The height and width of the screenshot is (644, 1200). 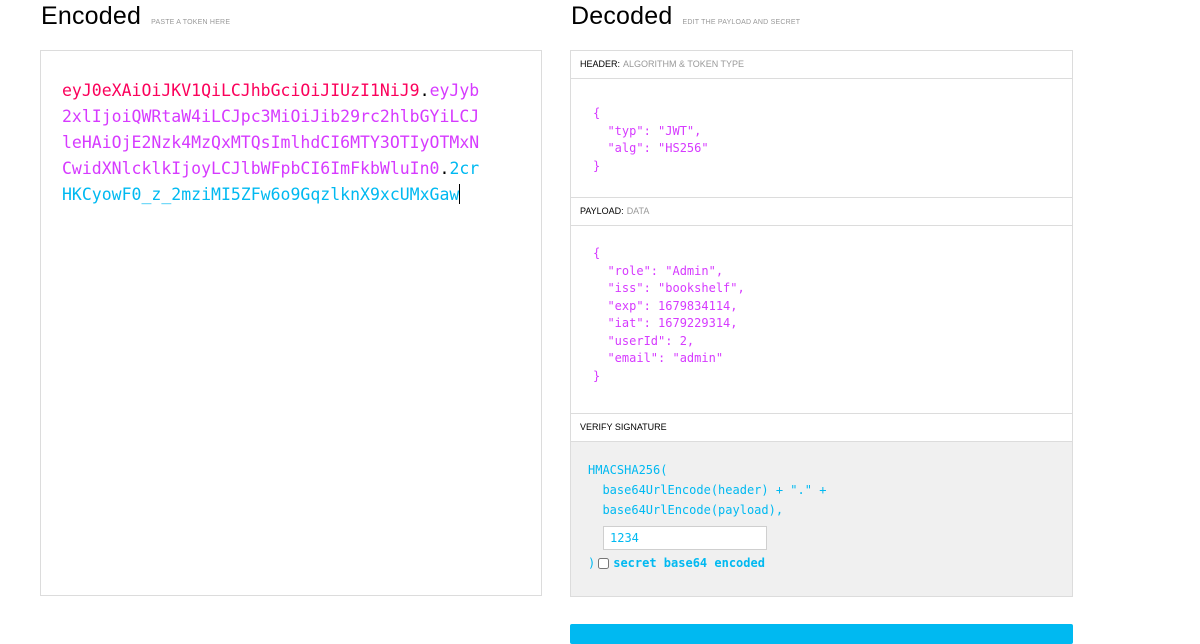 I want to click on header-section-heading: HEADER: ALGORITHM & TOKEN TYPE, so click(x=821, y=65).